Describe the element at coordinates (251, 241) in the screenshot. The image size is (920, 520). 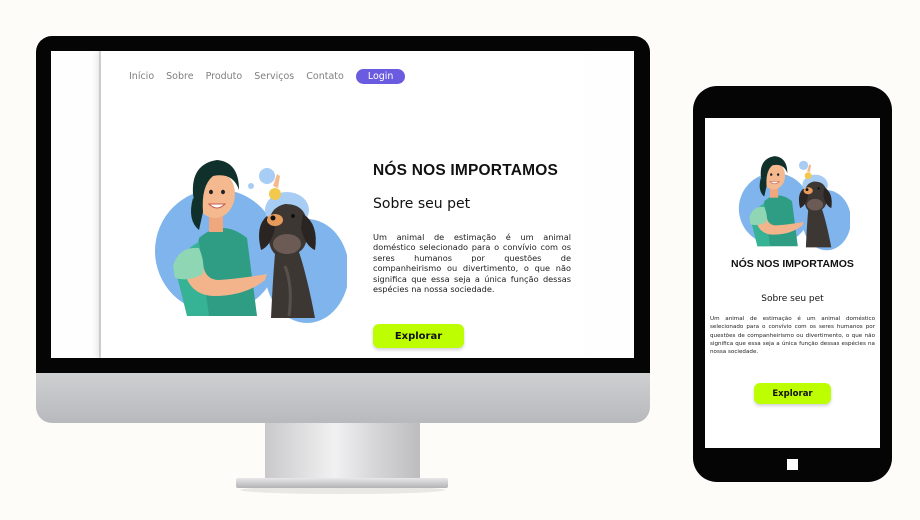
I see `woman-with-dog-illustration` at that location.